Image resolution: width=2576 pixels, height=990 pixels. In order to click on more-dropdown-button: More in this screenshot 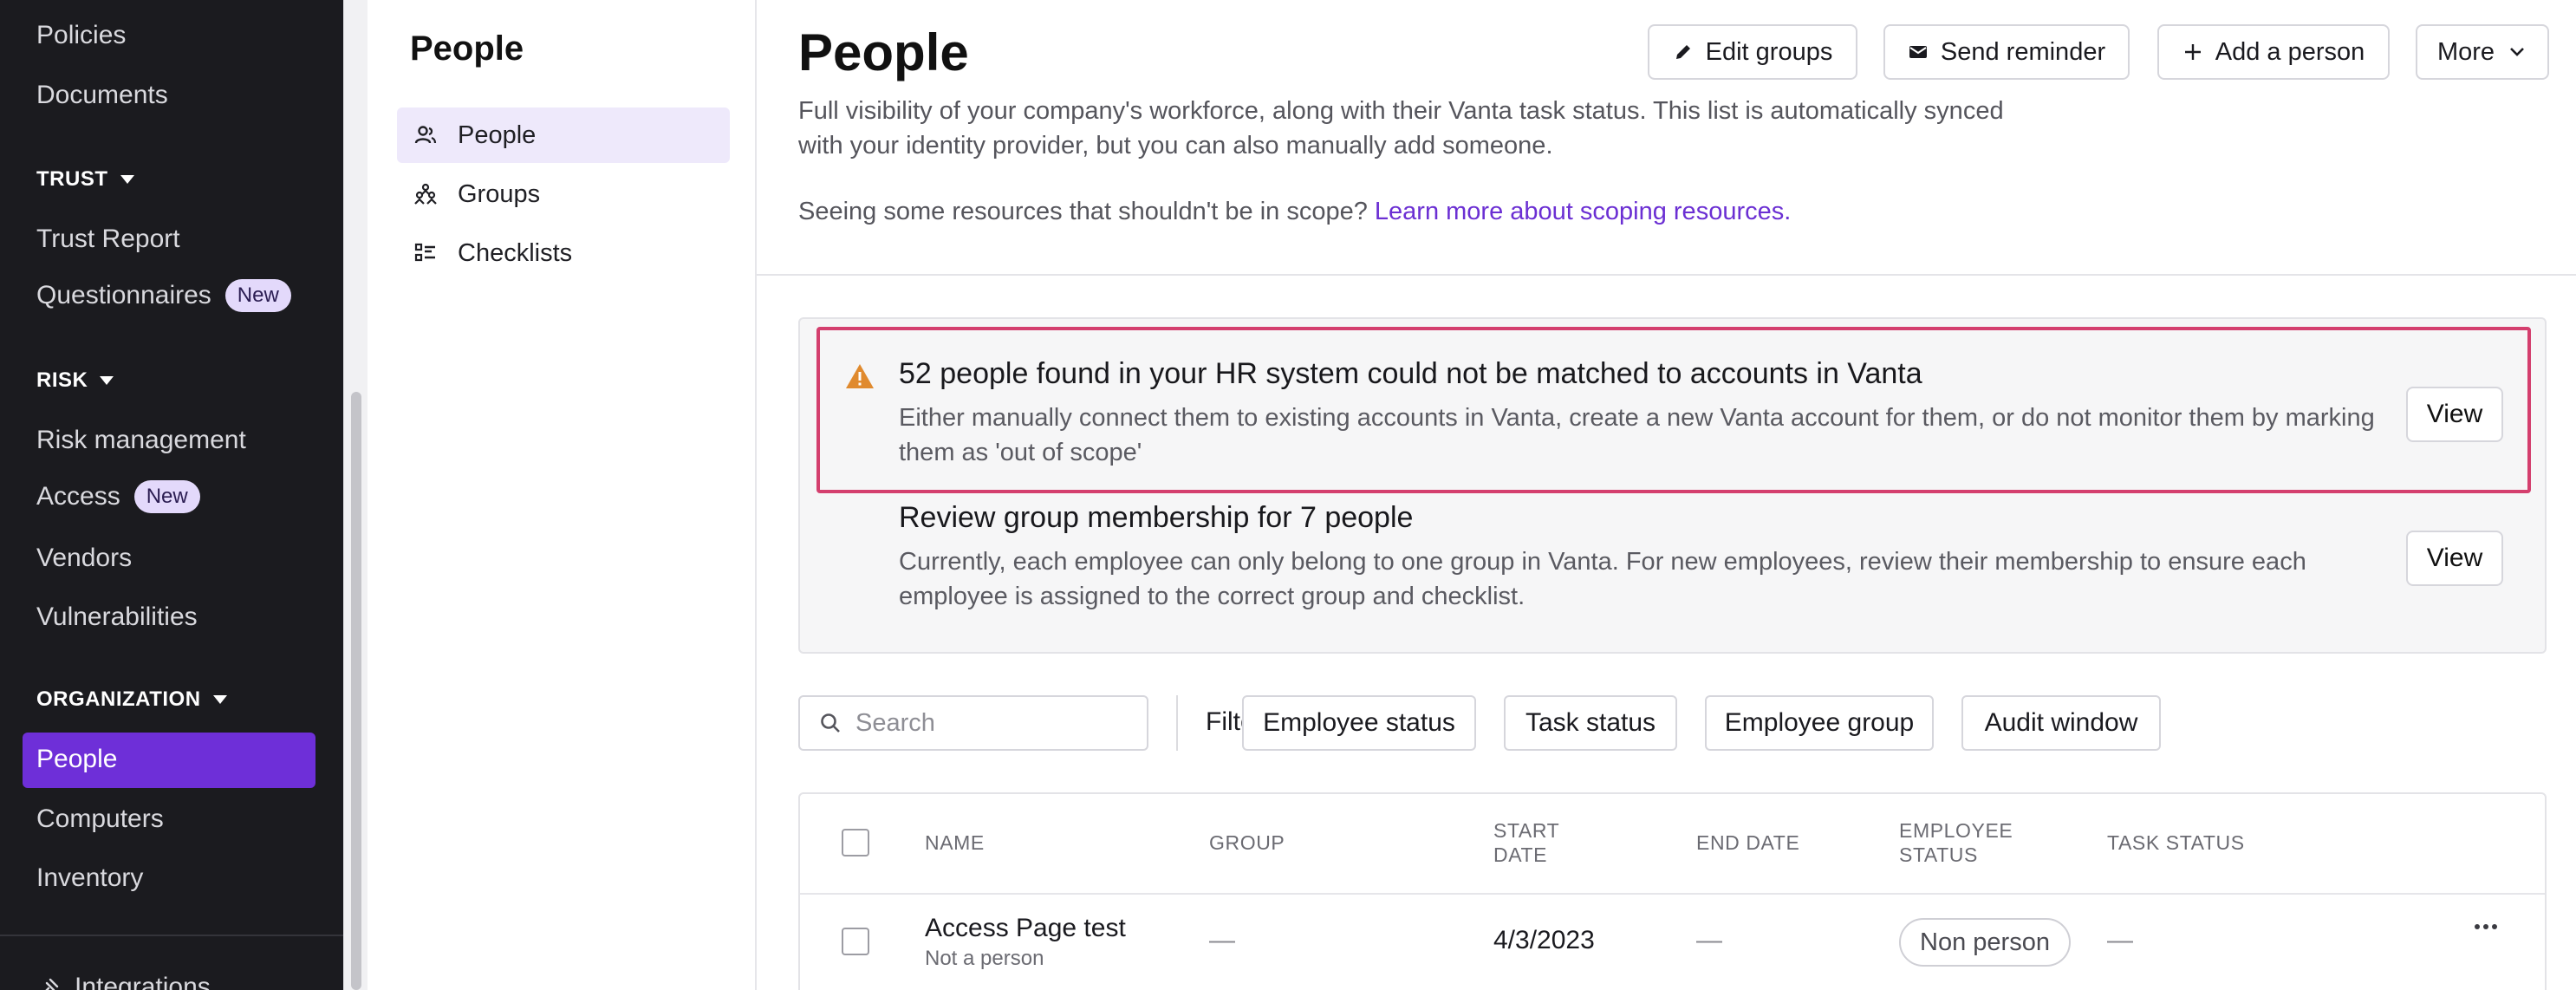, I will do `click(2482, 52)`.